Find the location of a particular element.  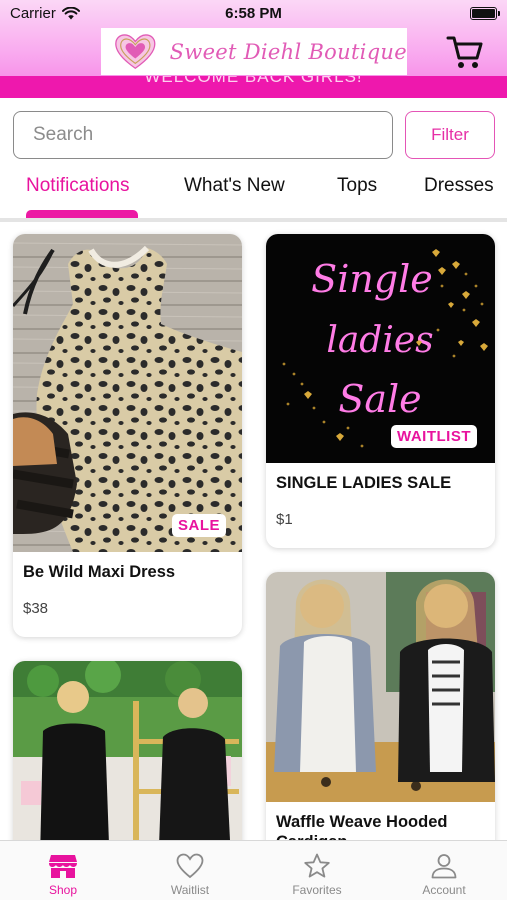

nav-waitlist: Waitlist is located at coordinates (190, 870).